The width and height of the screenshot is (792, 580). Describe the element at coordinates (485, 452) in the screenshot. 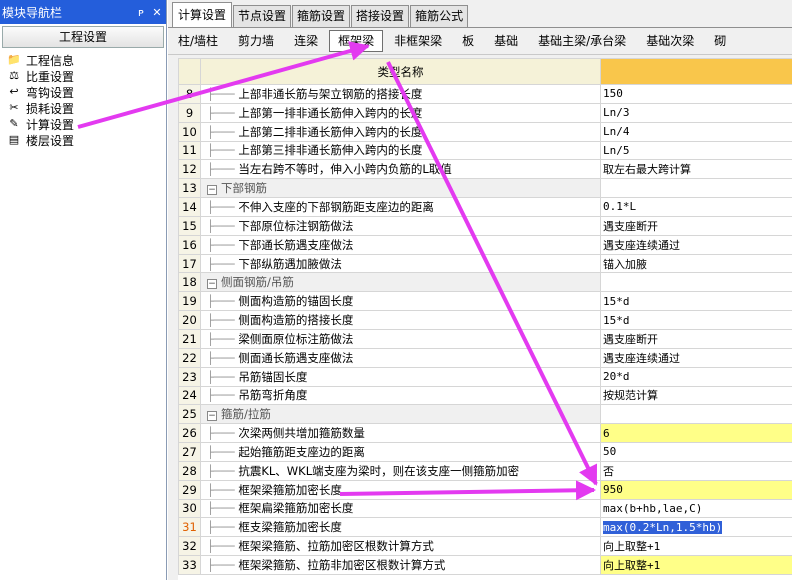

I see `table-row: 27 ├─── 起始箍筋距支座边的距离 50` at that location.